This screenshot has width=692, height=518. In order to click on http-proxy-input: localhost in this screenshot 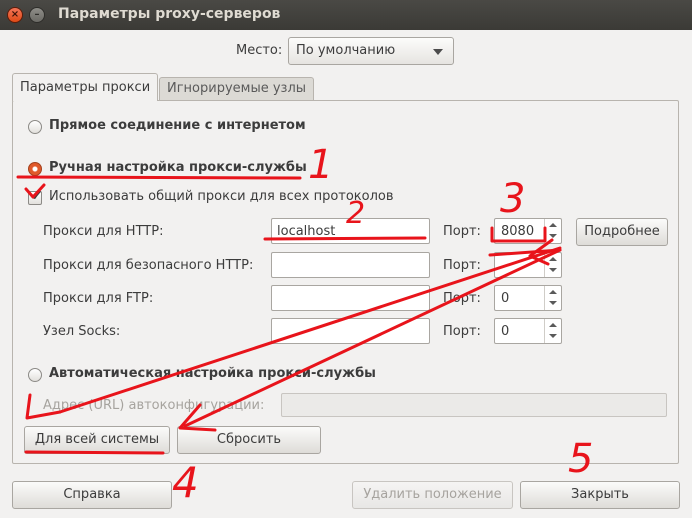, I will do `click(350, 231)`.